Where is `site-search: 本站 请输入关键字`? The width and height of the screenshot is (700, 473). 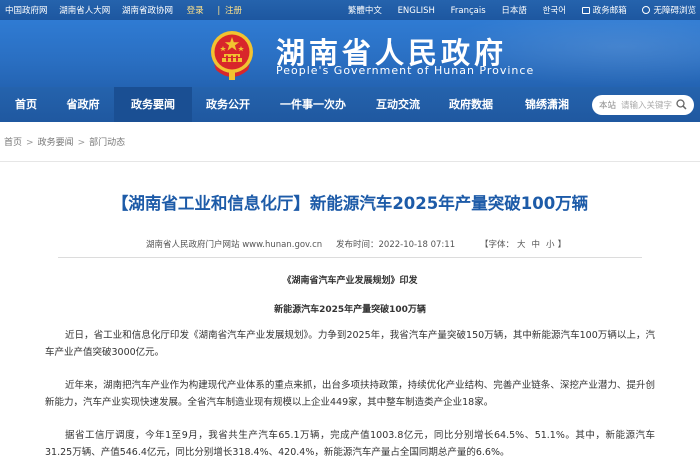 site-search: 本站 请输入关键字 is located at coordinates (643, 105).